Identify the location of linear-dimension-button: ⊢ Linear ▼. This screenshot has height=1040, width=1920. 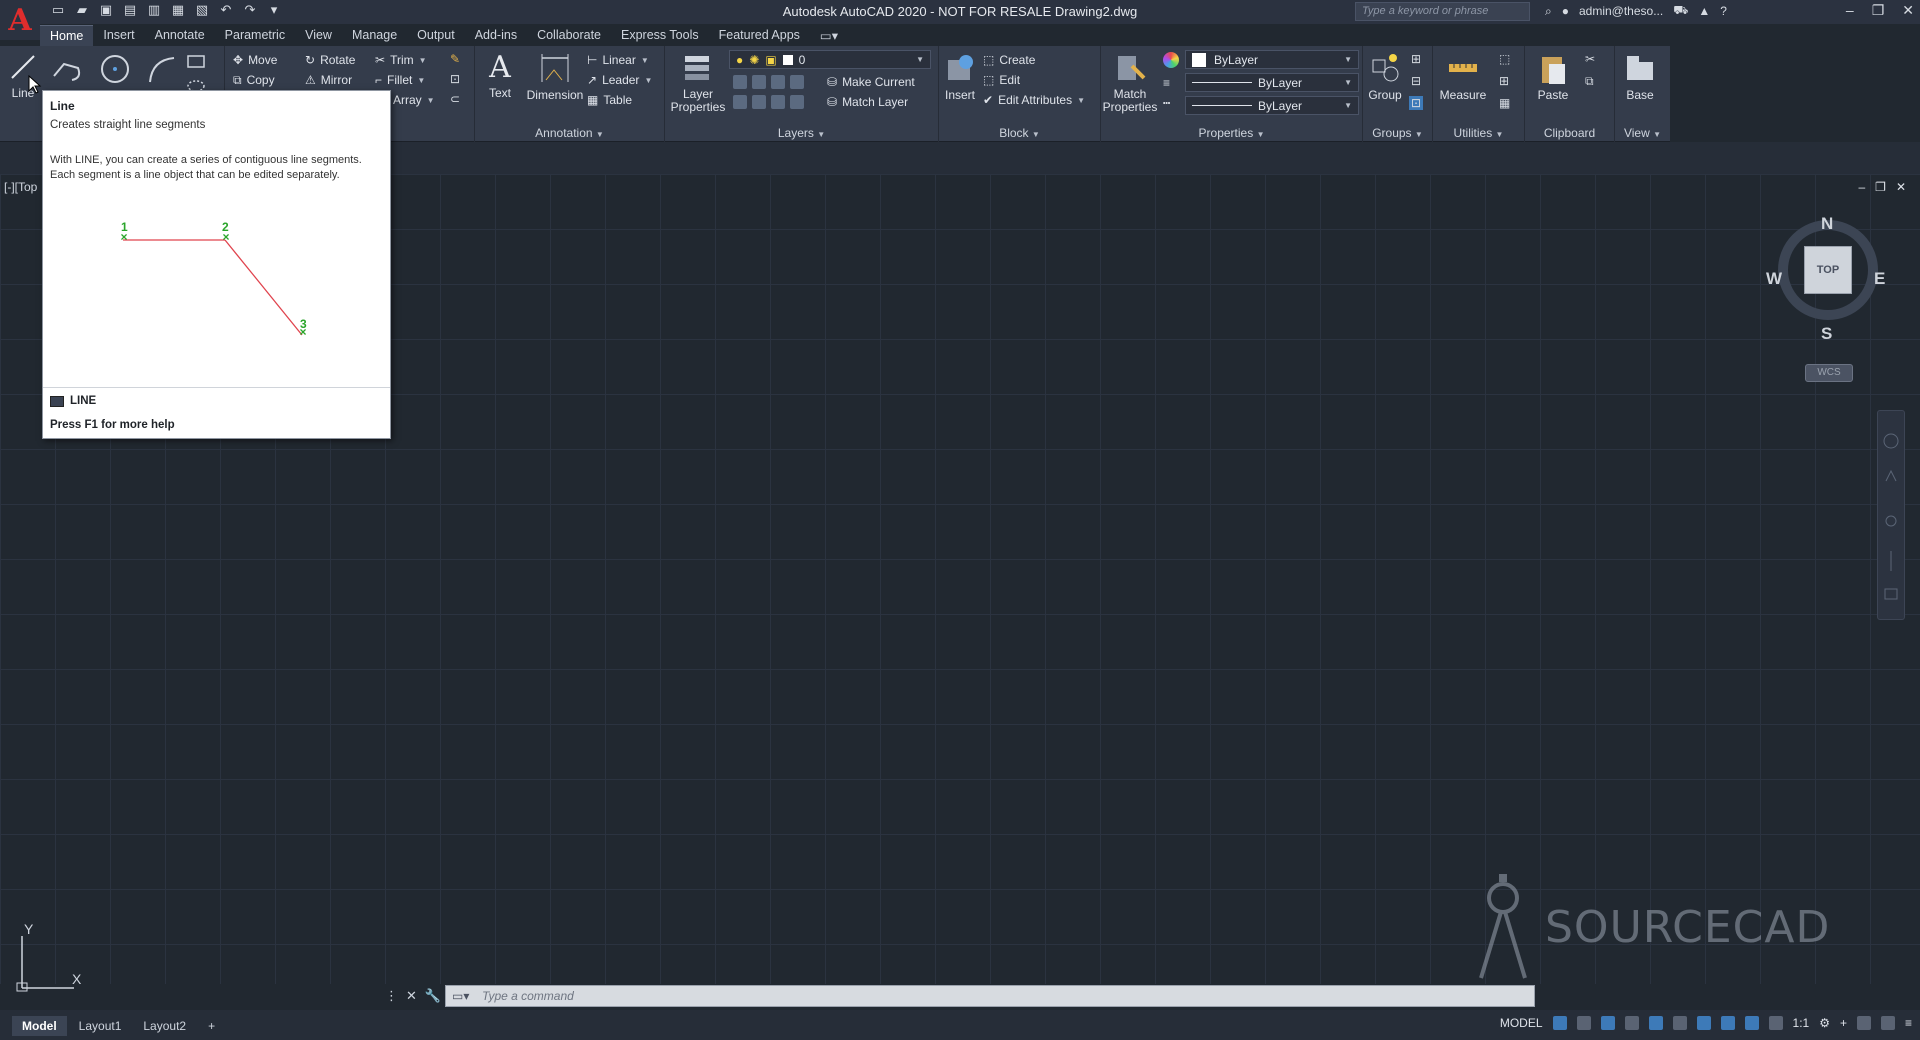
(618, 60).